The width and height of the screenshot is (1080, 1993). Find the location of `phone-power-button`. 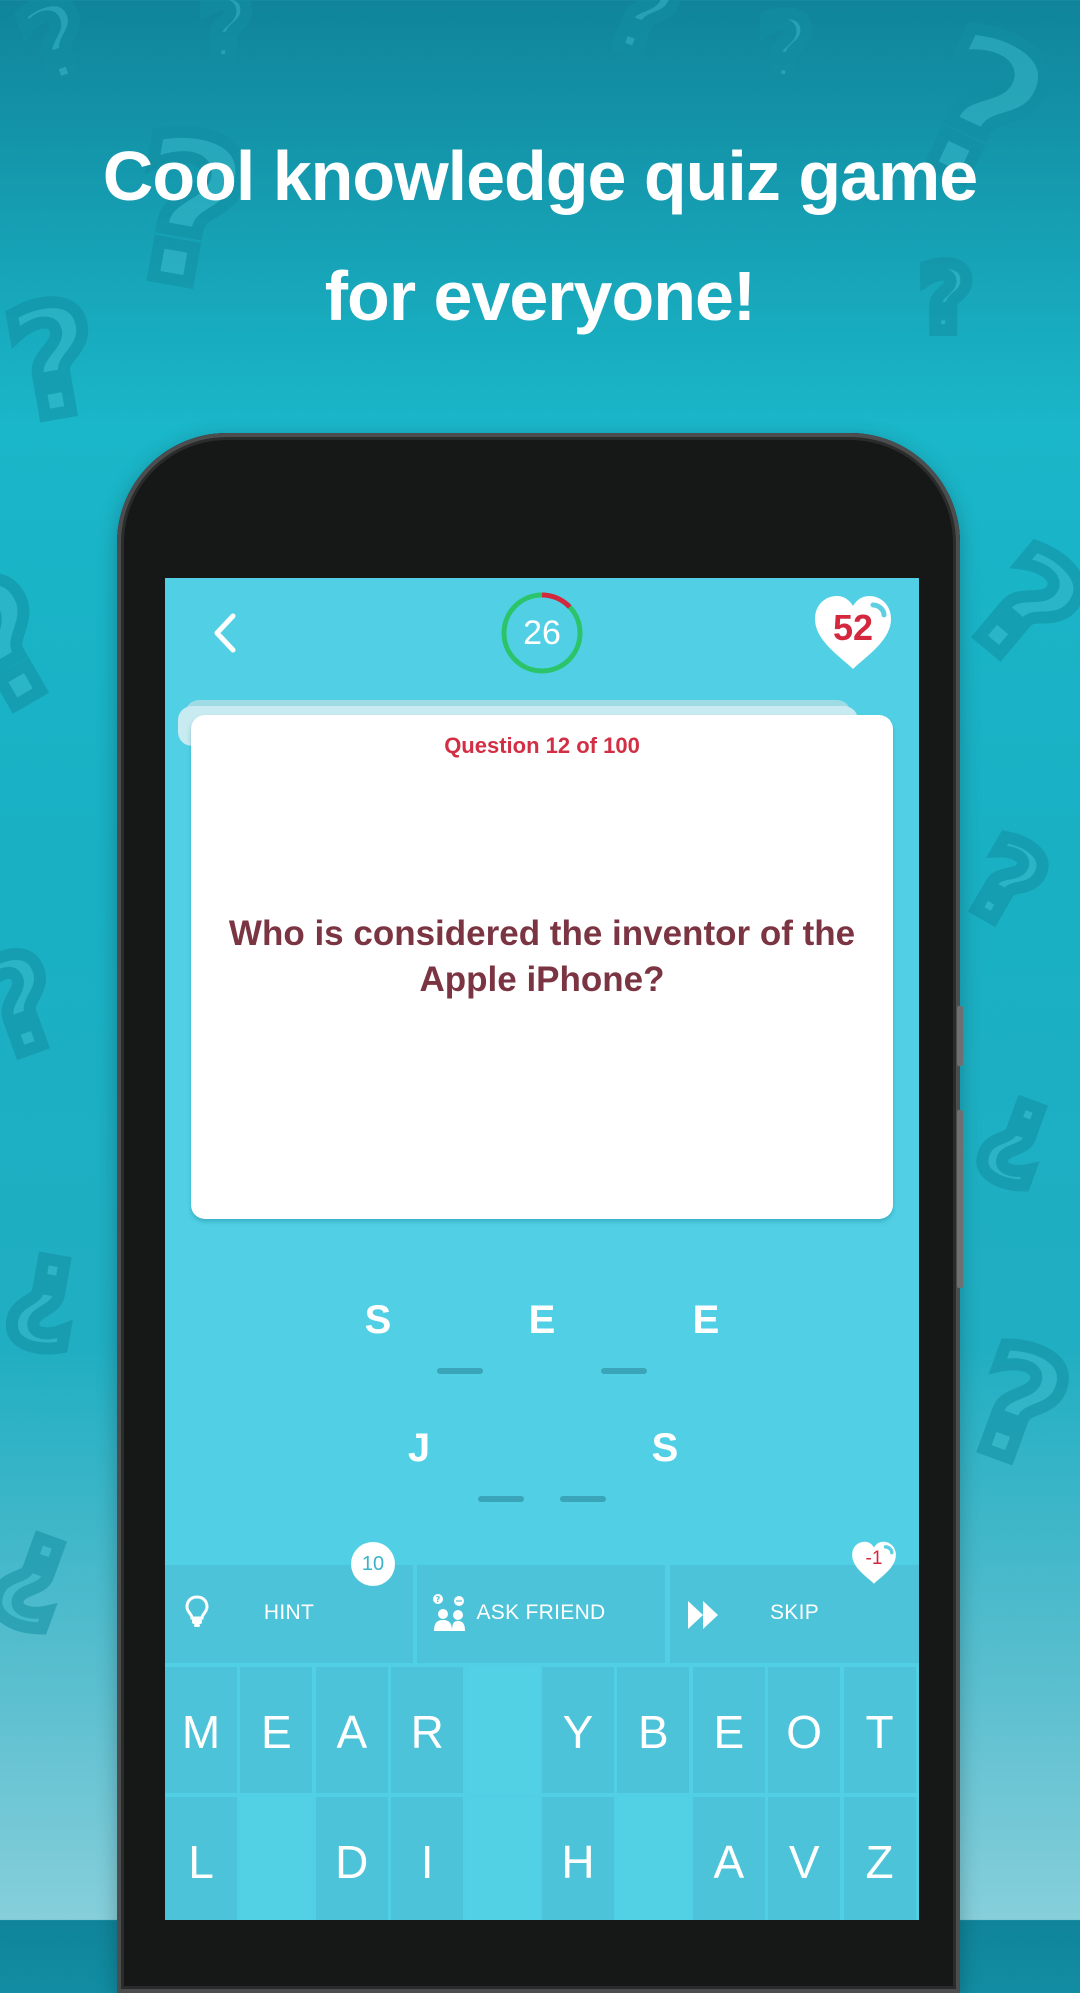

phone-power-button is located at coordinates (960, 1199).